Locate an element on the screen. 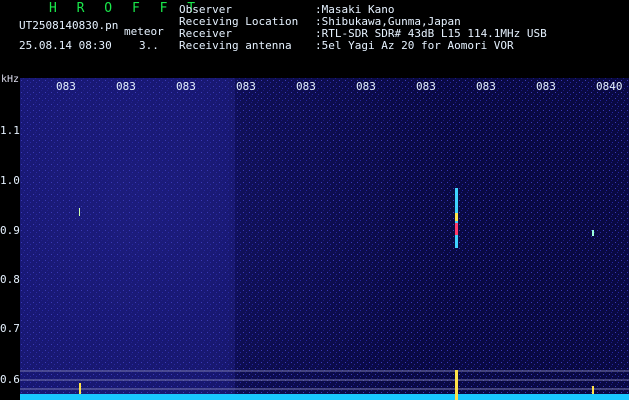 The height and width of the screenshot is (400, 629). y-tick-label: 1.1 is located at coordinates (10, 130).